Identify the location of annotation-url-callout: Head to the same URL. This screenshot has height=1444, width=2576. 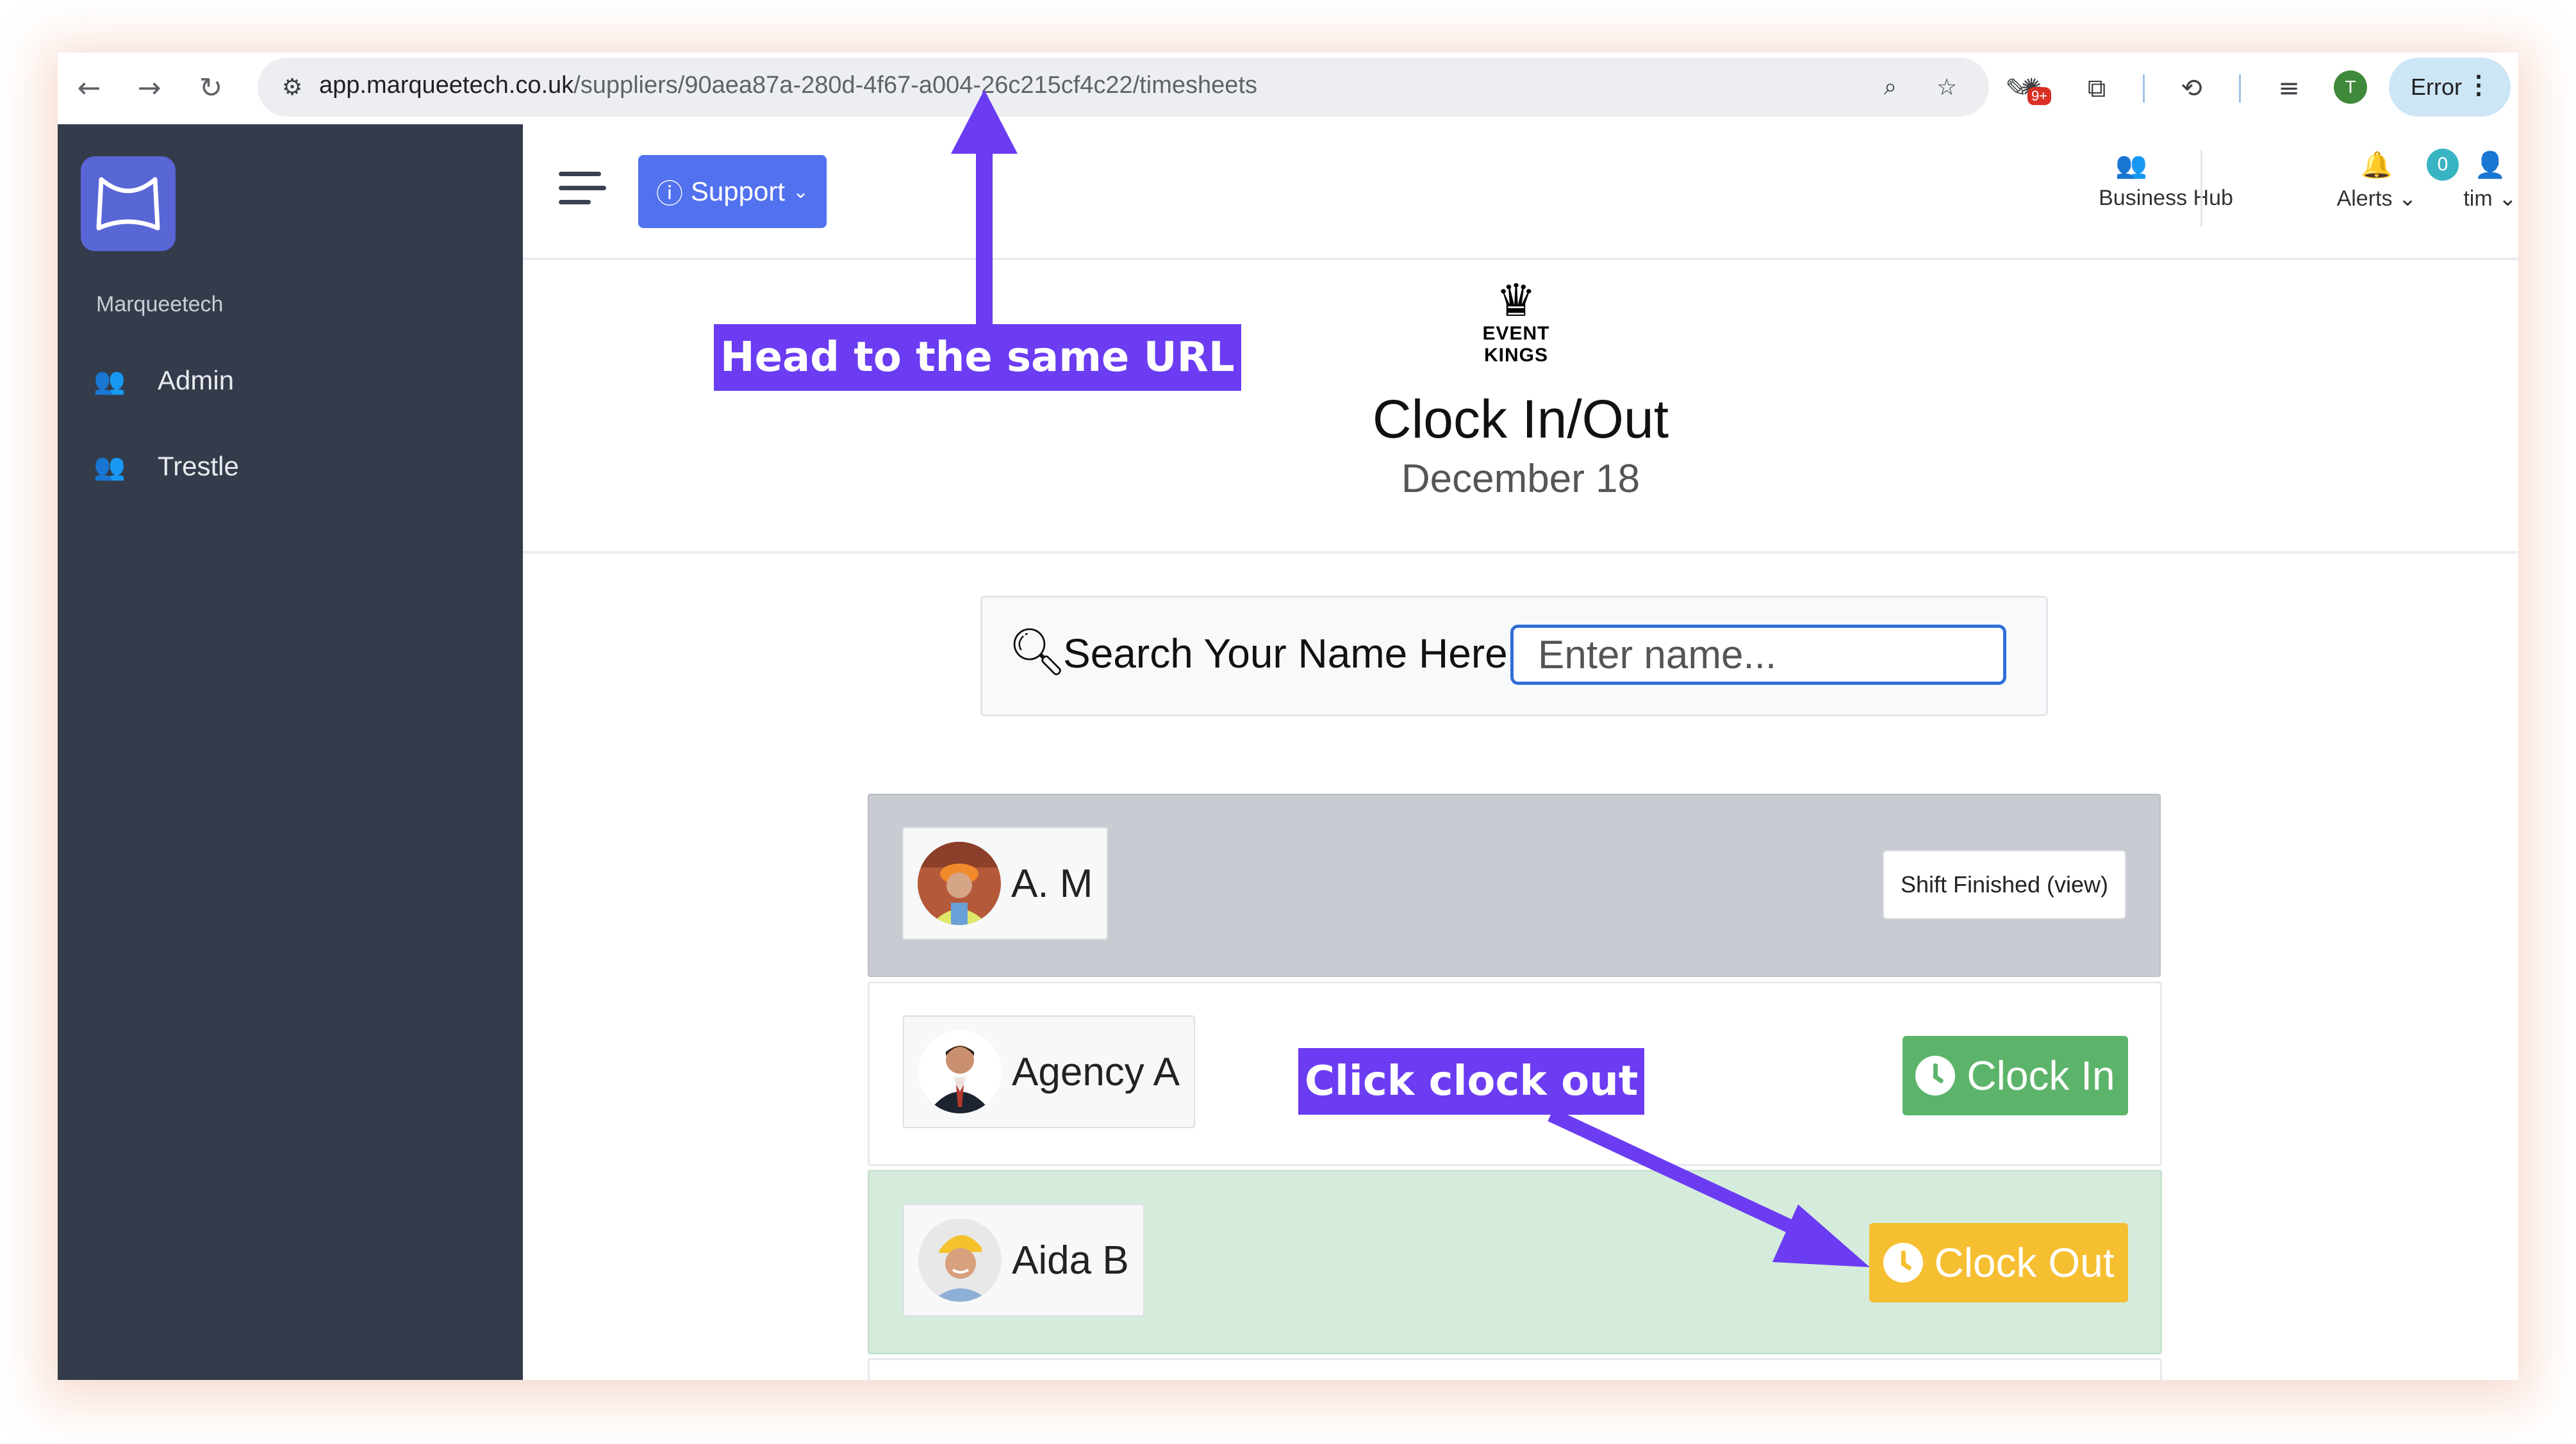
(977, 358).